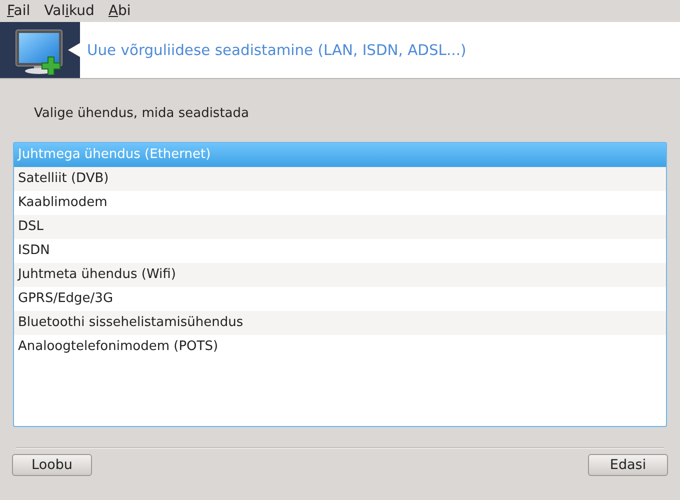 The width and height of the screenshot is (680, 500). I want to click on menu-item: Fail, so click(18, 11).